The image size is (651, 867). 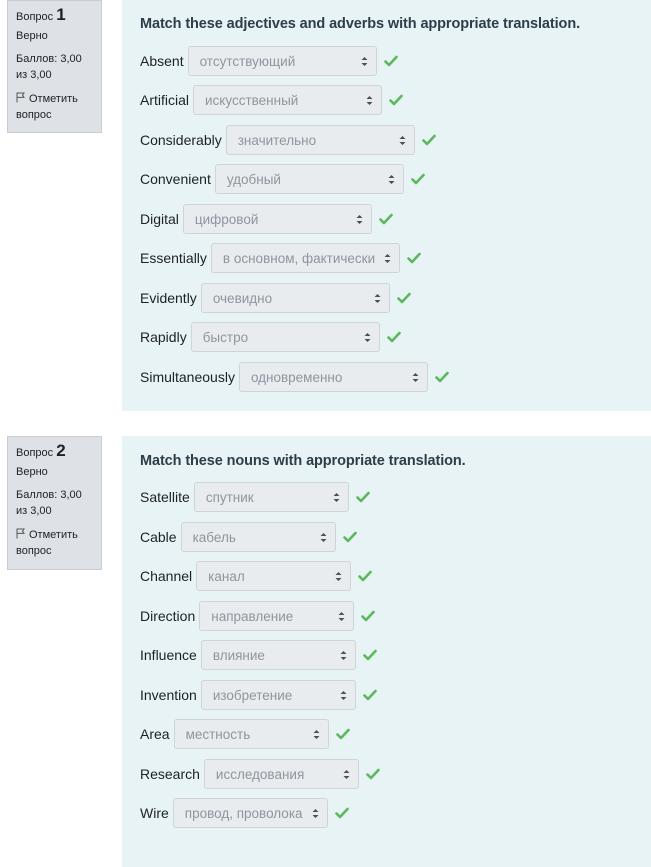 What do you see at coordinates (274, 576) in the screenshot?
I see `answer-select: канал` at bounding box center [274, 576].